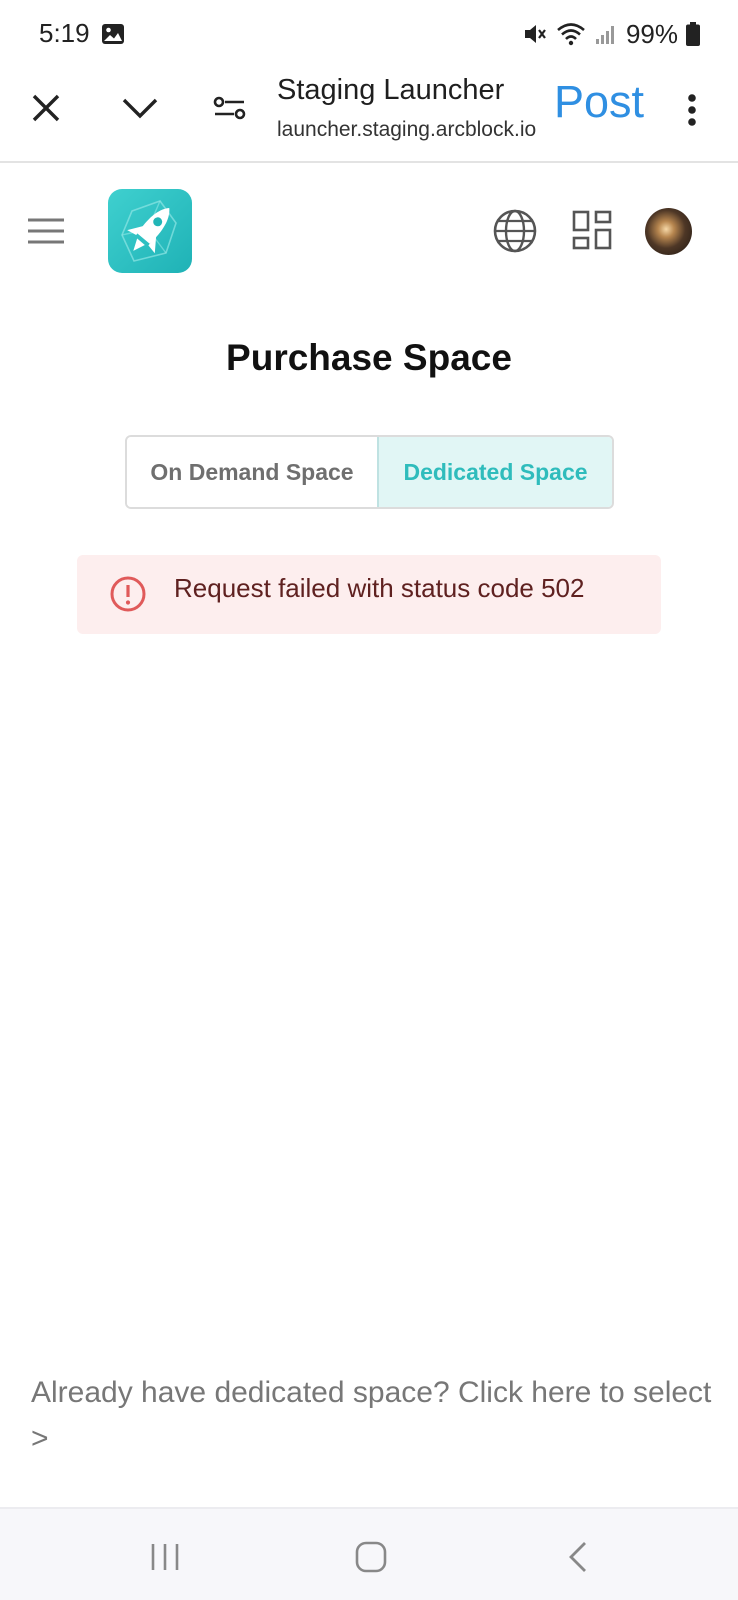  Describe the element at coordinates (113, 34) in the screenshot. I see `gallery-icon` at that location.